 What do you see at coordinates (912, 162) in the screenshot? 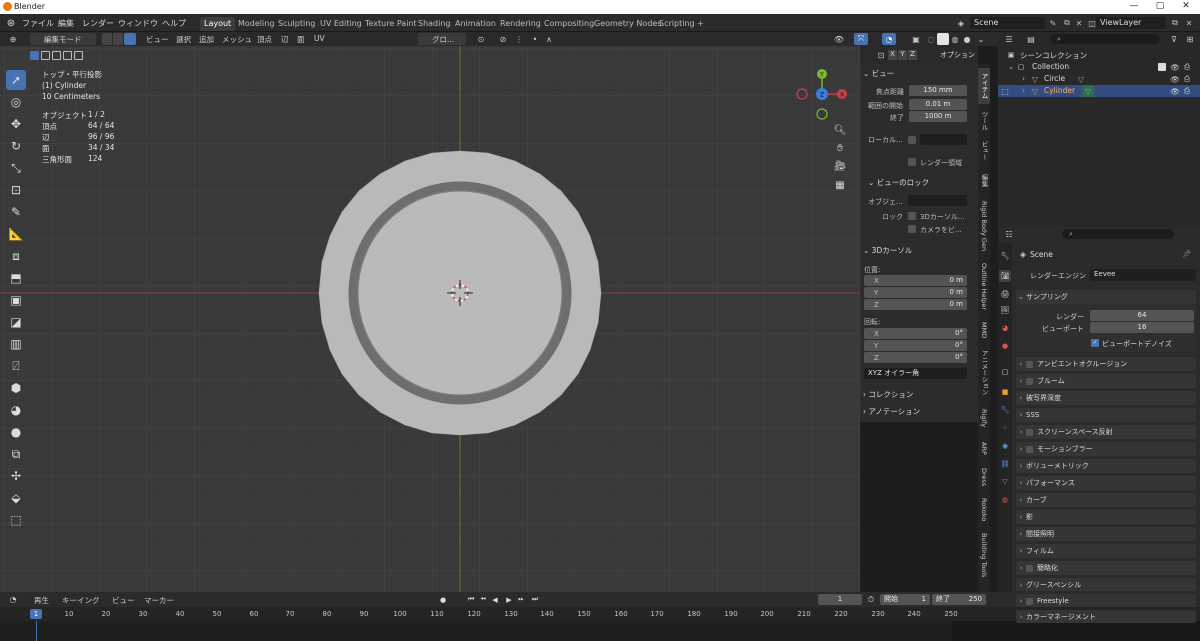
I see `render-region-checkbox` at bounding box center [912, 162].